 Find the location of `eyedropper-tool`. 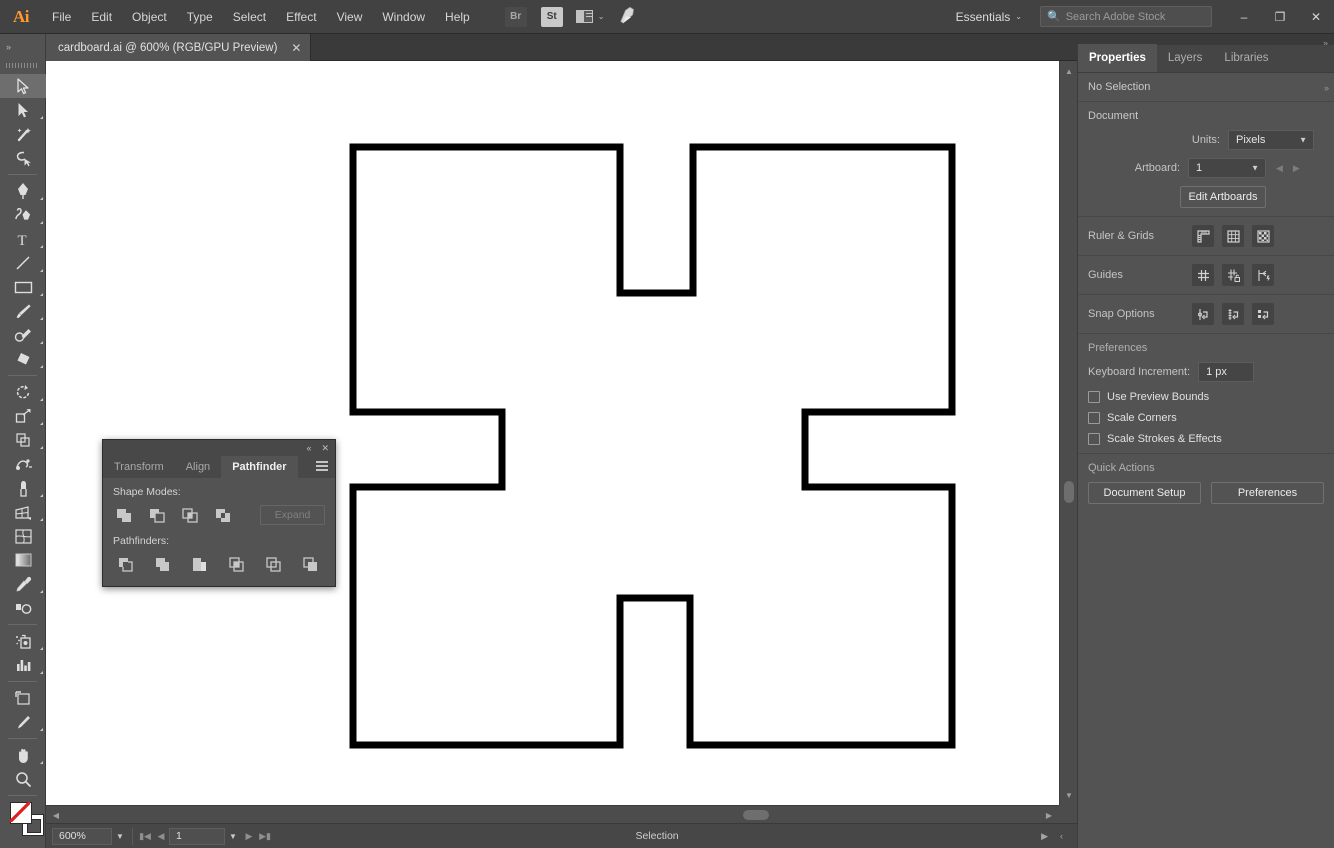

eyedropper-tool is located at coordinates (23, 584).